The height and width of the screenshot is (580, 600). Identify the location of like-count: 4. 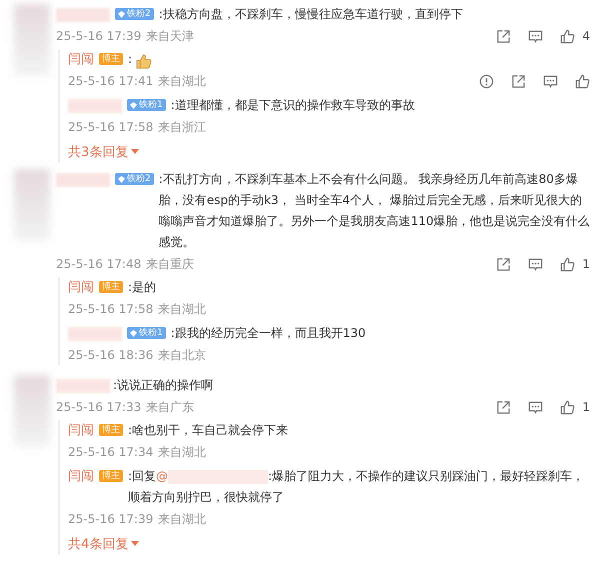
(586, 36).